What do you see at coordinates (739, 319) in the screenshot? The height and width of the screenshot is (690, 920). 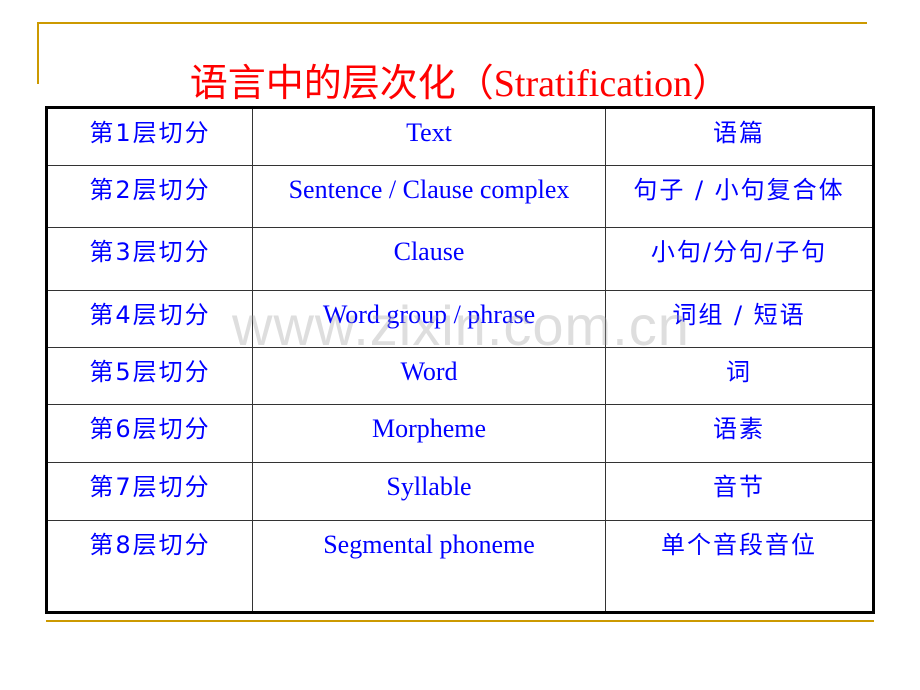 I see `chinese-term-cell: 词组 / 短语` at bounding box center [739, 319].